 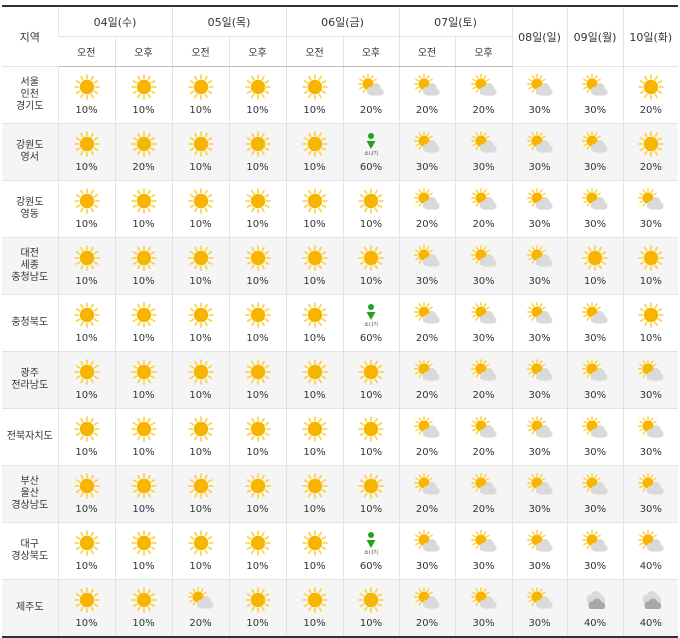 What do you see at coordinates (29, 265) in the screenshot?
I see `region-line: 세종` at bounding box center [29, 265].